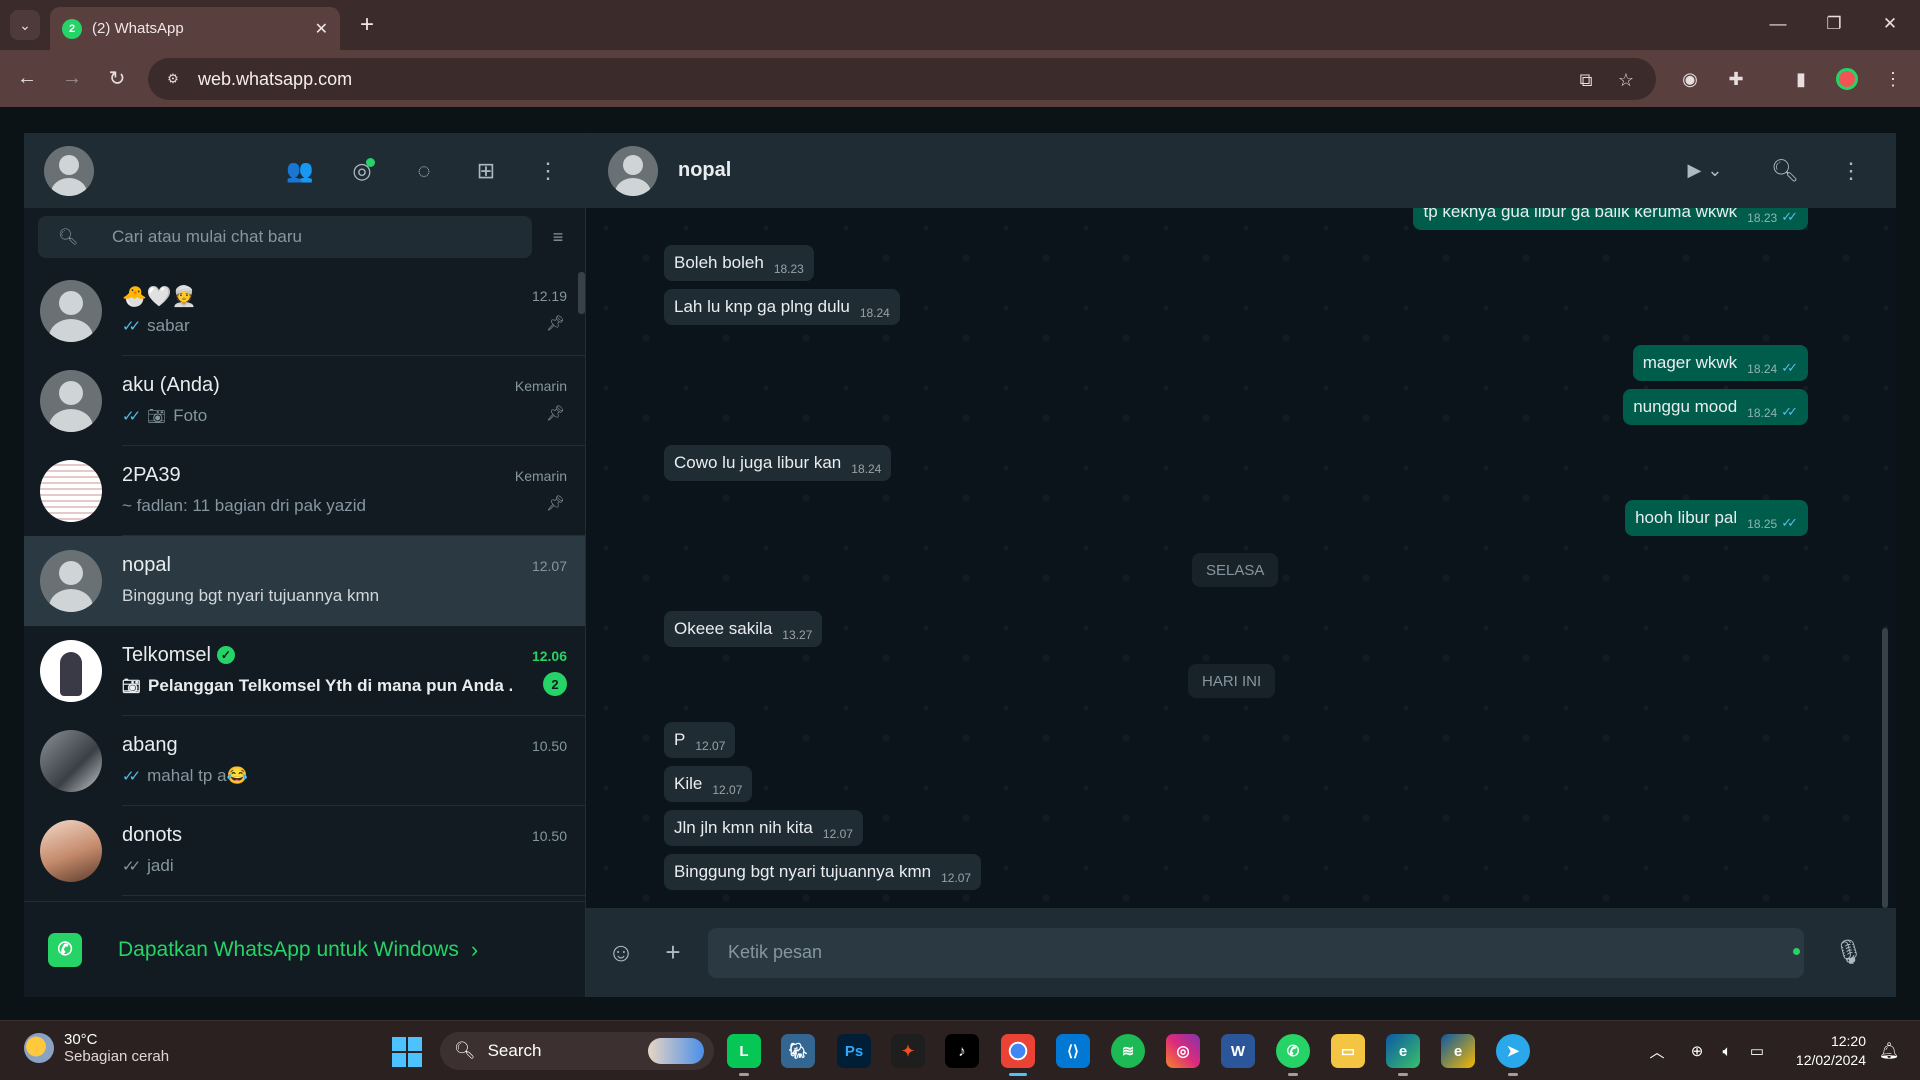  What do you see at coordinates (1238, 1051) in the screenshot?
I see `word-app-icon: W` at bounding box center [1238, 1051].